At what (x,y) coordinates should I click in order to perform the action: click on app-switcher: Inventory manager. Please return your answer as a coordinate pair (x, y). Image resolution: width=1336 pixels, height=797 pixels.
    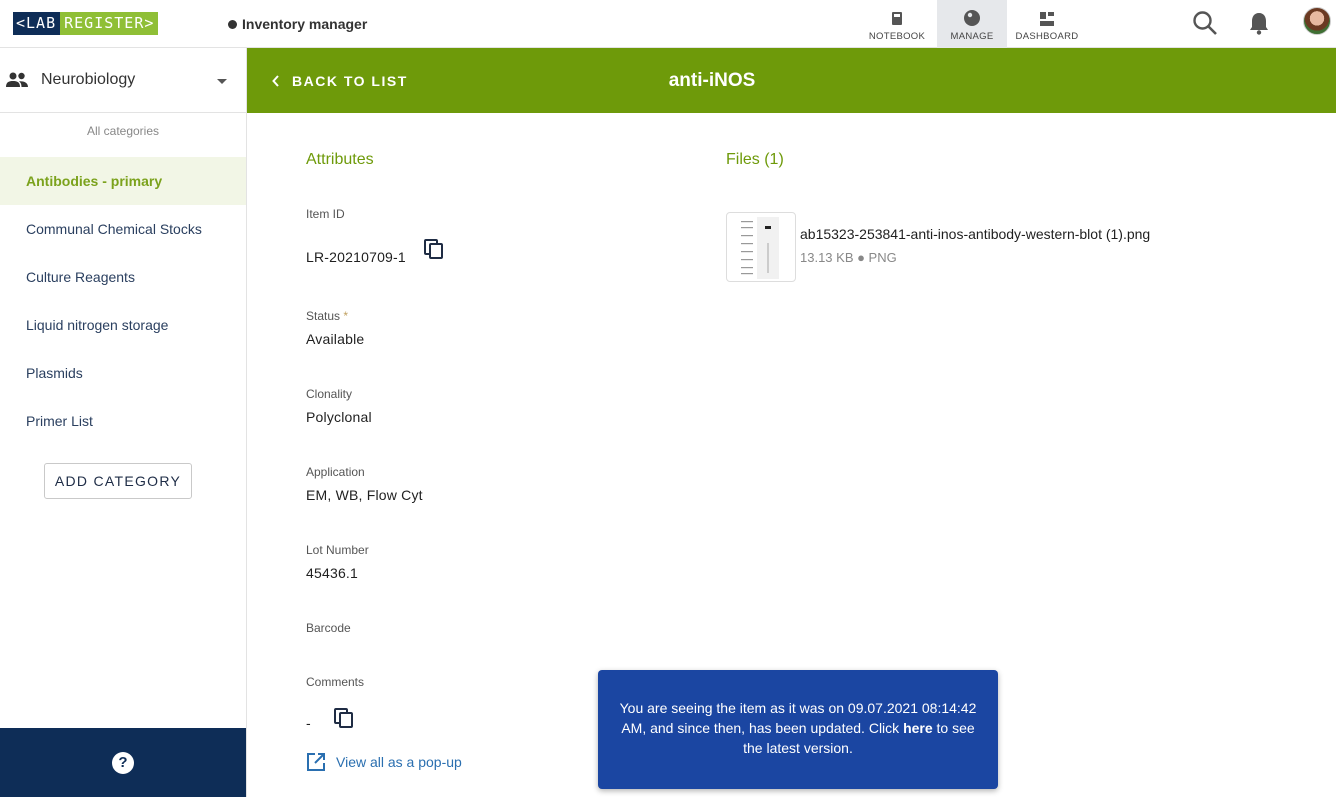
    Looking at the image, I should click on (297, 24).